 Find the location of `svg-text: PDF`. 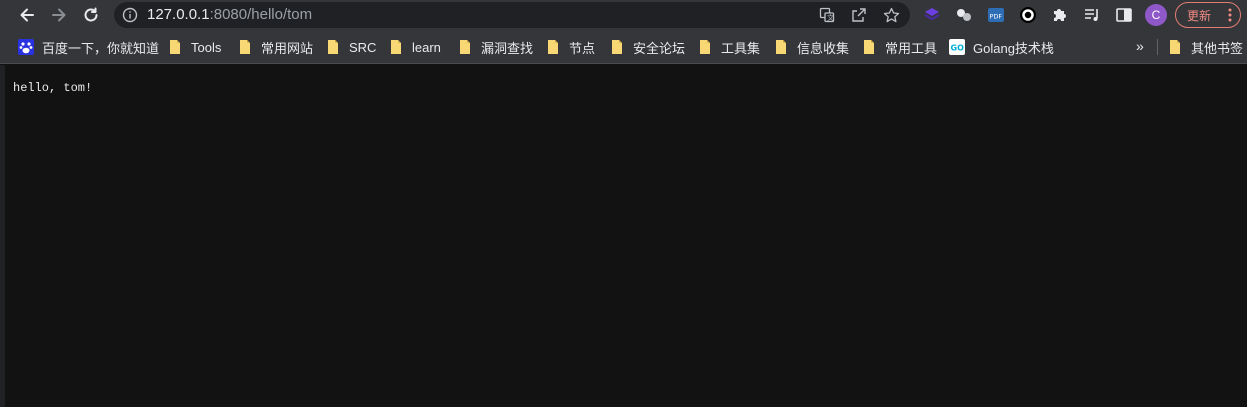

svg-text: PDF is located at coordinates (996, 17).